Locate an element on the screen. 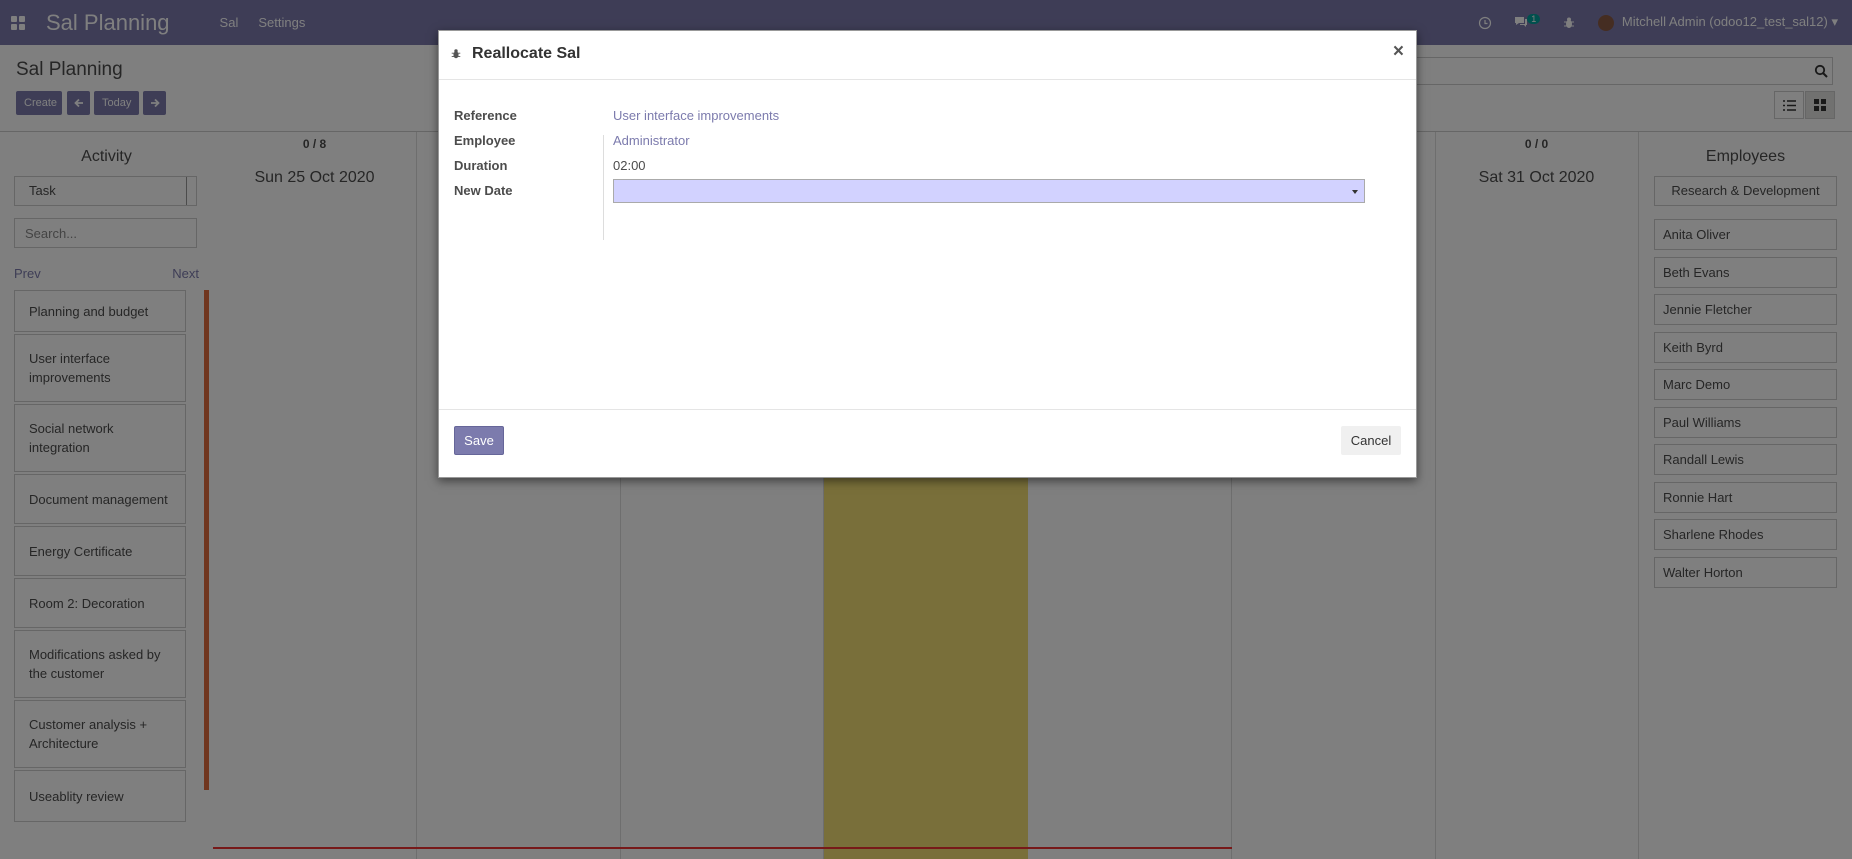 The image size is (1852, 859). chevron-down-icon is located at coordinates (1355, 192).